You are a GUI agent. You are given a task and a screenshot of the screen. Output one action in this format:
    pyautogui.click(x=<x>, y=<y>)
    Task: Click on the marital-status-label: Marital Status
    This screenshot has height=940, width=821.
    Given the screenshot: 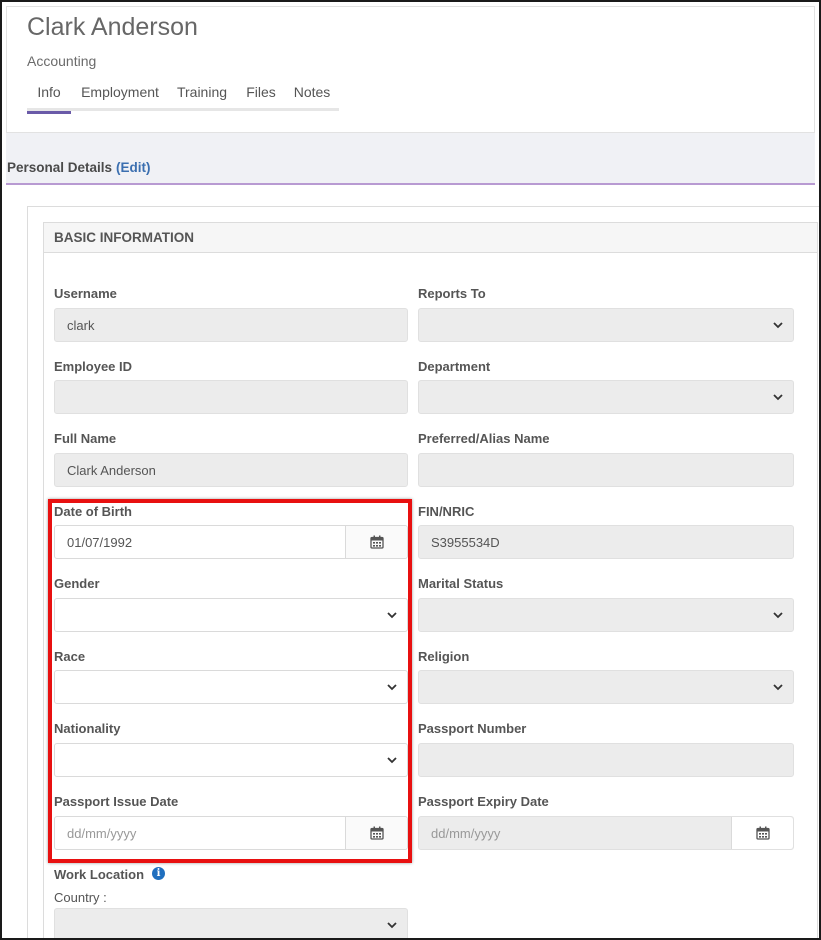 What is the action you would take?
    pyautogui.click(x=461, y=583)
    